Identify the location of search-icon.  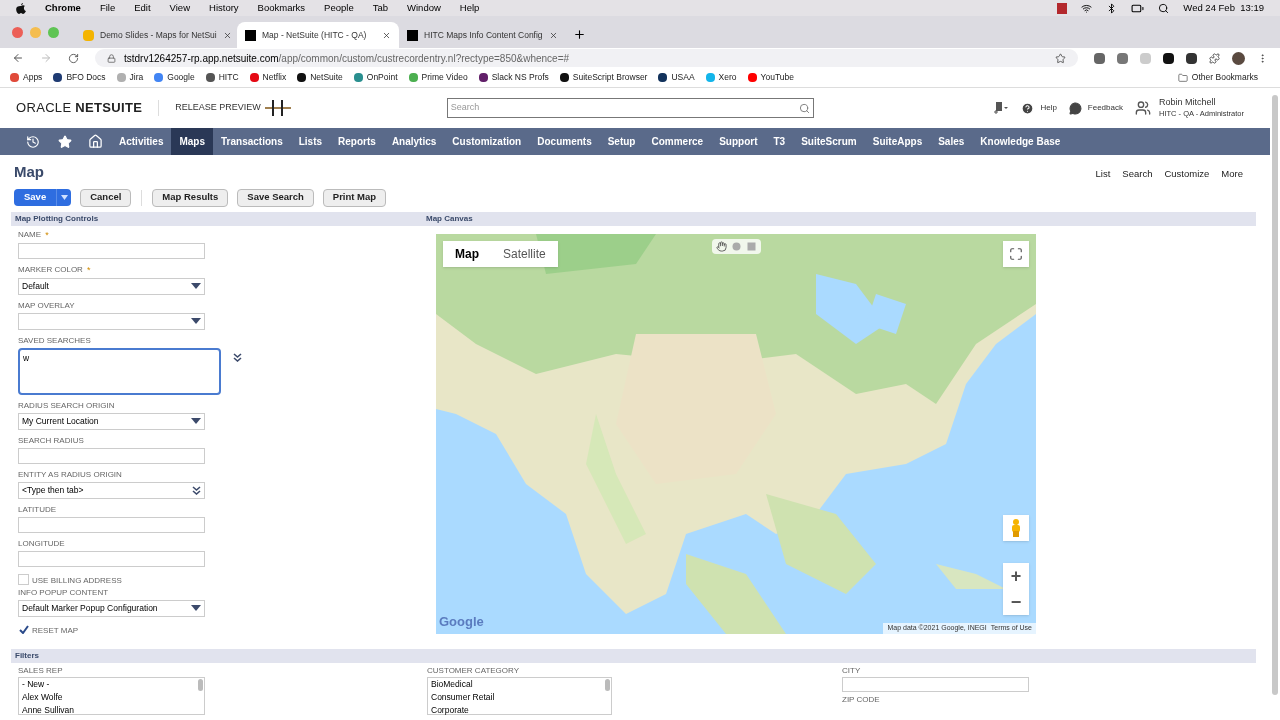
(1164, 8).